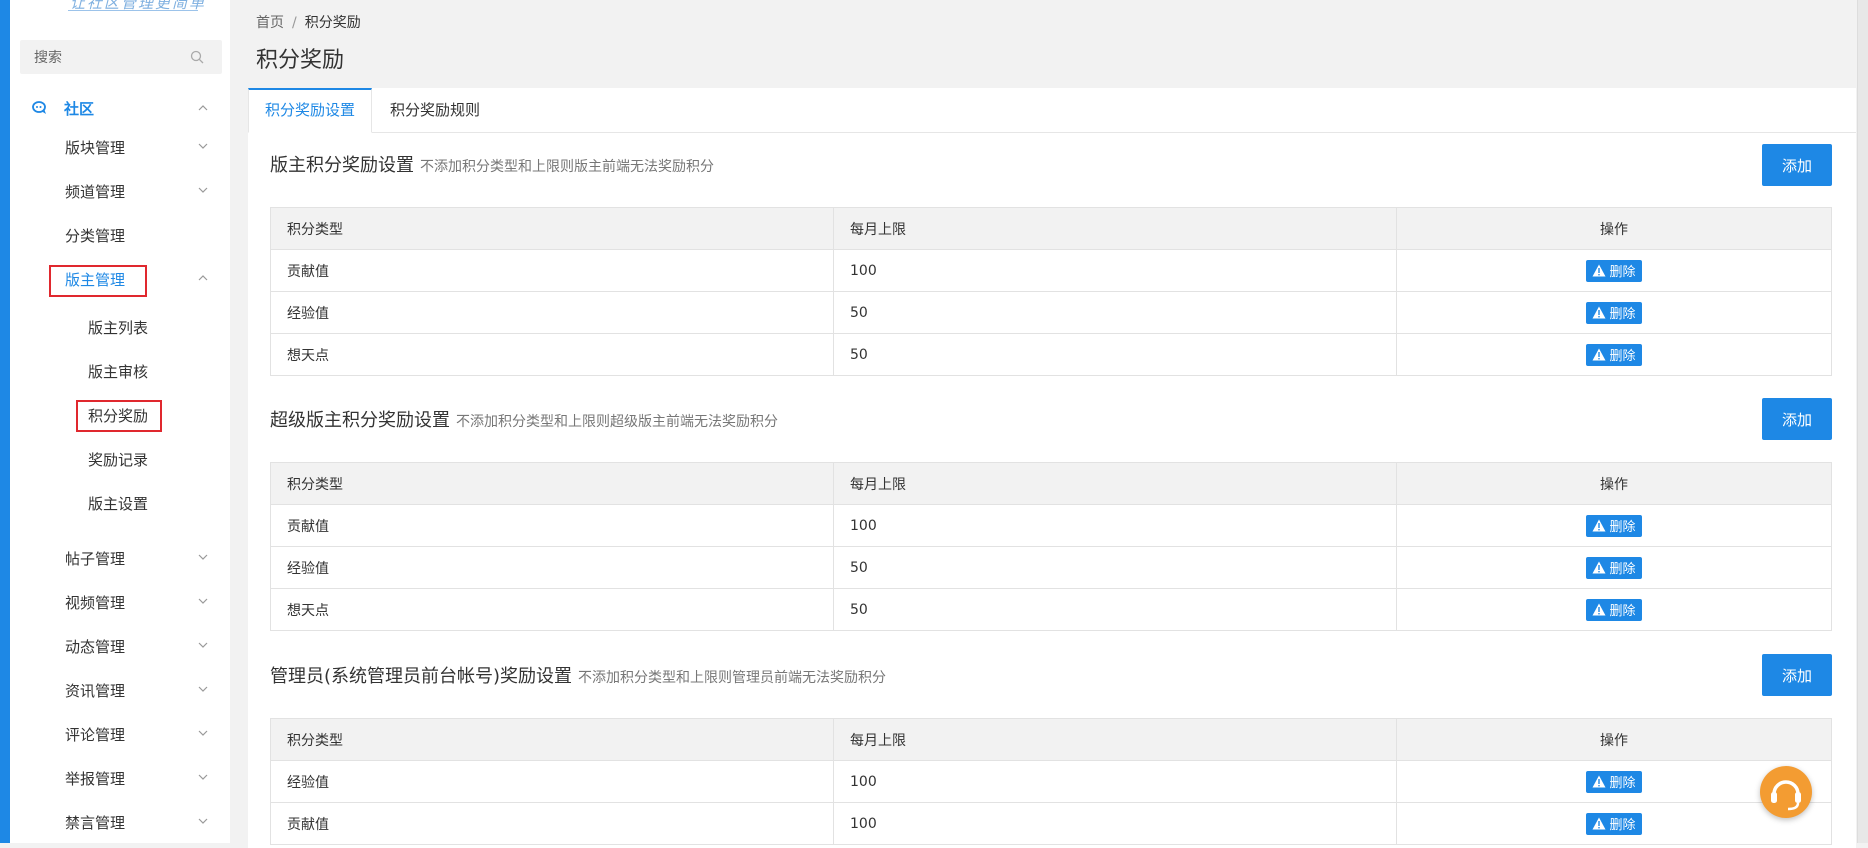 The image size is (1868, 848). I want to click on cell-points-type: 想天点, so click(552, 354).